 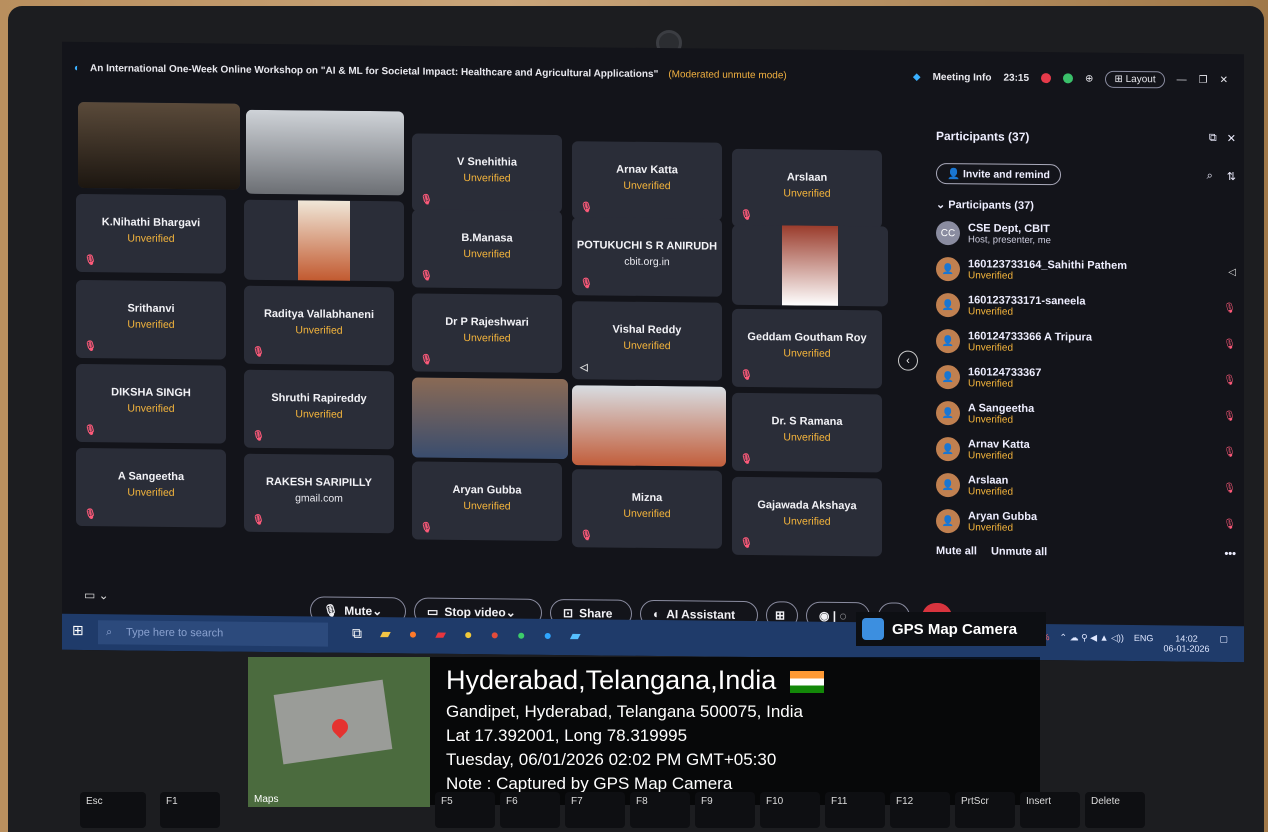 What do you see at coordinates (1086, 522) in the screenshot?
I see `participant-row: 👤 Aryan Gubba Unverified 🎙` at bounding box center [1086, 522].